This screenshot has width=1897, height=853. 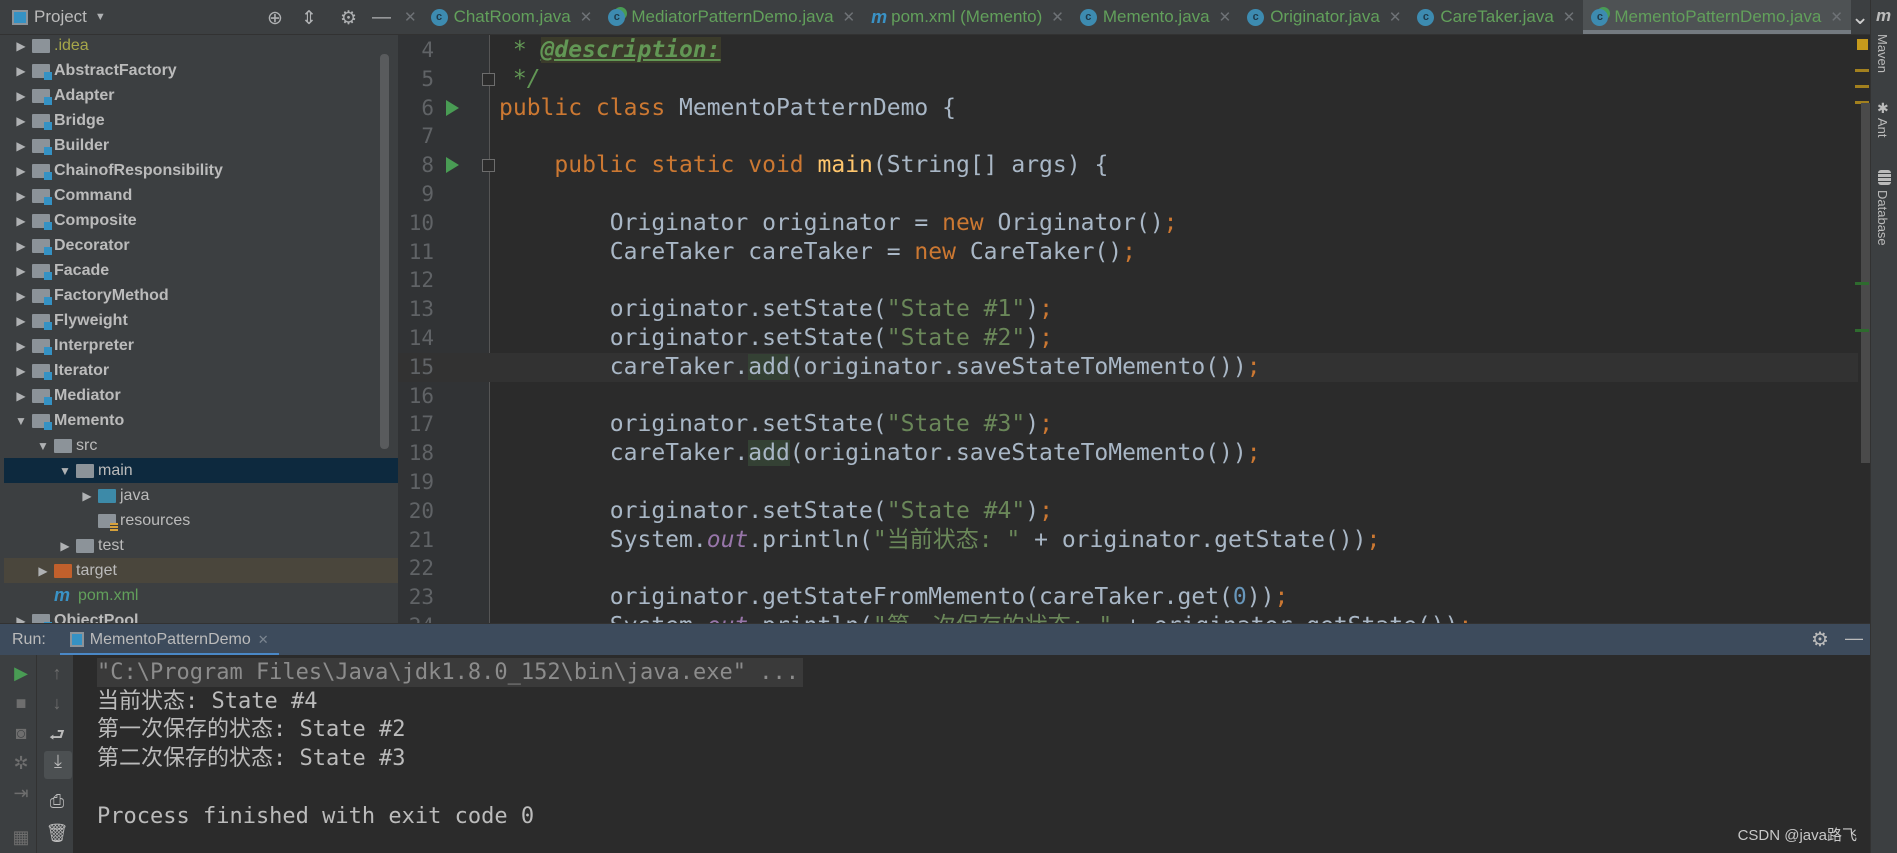 I want to click on code-line: 12, so click(x=1128, y=280).